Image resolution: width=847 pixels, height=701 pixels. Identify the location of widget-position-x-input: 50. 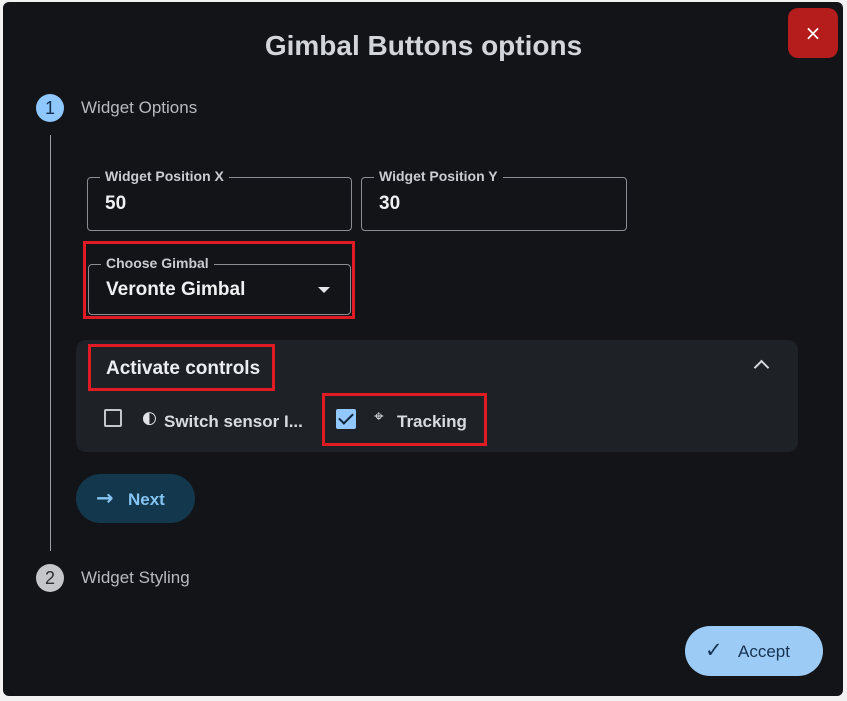
(115, 204).